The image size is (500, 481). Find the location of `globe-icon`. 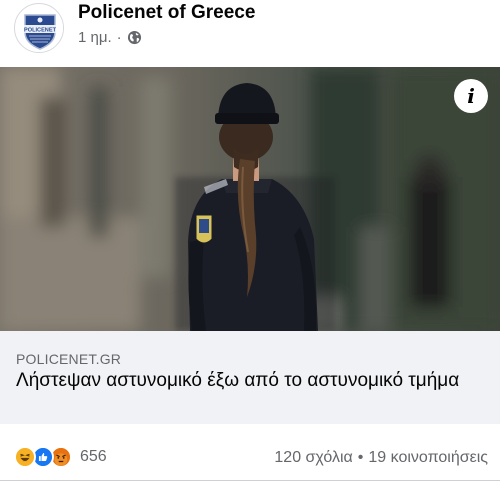

globe-icon is located at coordinates (134, 37).